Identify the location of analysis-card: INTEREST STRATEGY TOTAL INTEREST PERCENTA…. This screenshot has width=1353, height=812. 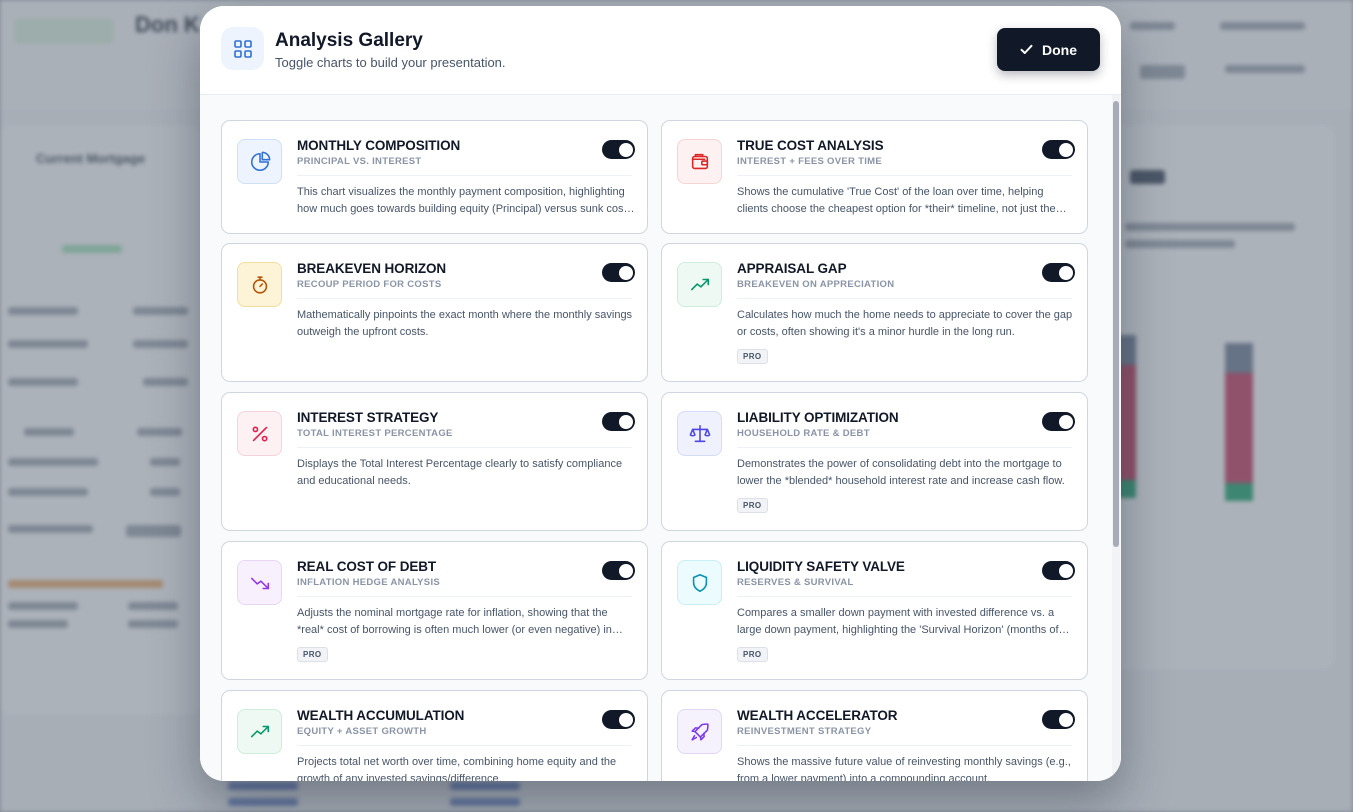
(434, 461).